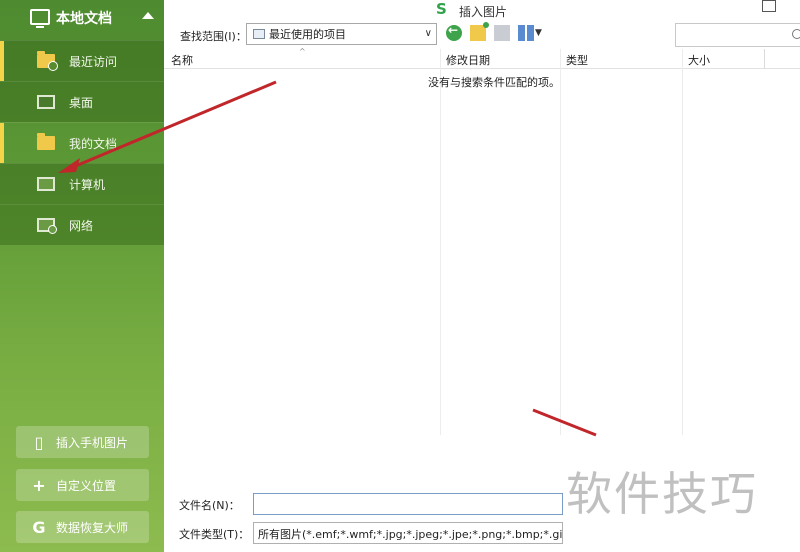 This screenshot has height=552, width=800. Describe the element at coordinates (441, 9) in the screenshot. I see `wps-logo-icon: S` at that location.